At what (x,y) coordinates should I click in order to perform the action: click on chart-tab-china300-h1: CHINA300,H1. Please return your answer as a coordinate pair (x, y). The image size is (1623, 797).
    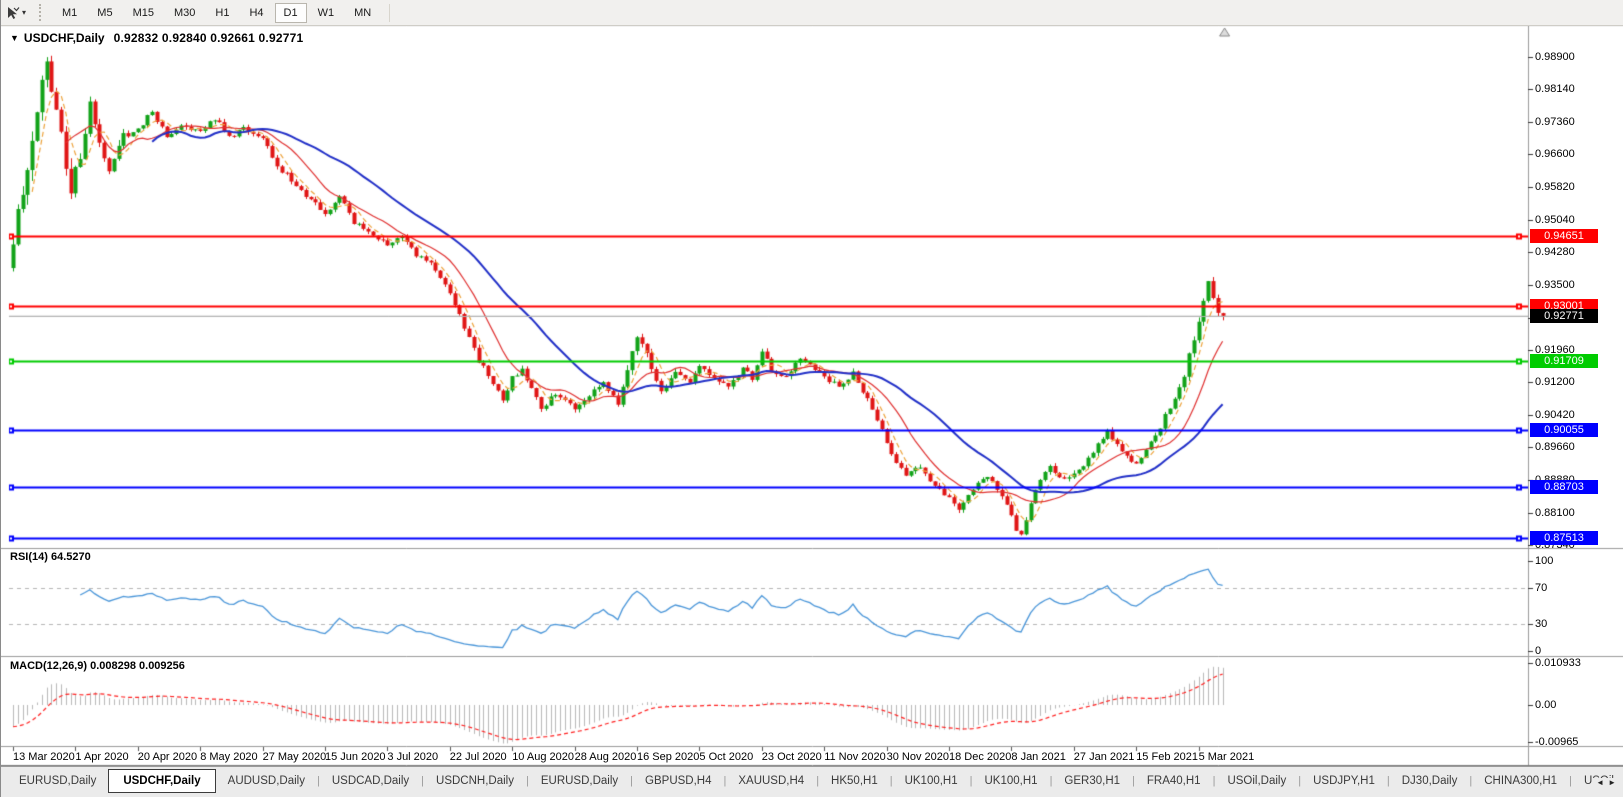
    Looking at the image, I should click on (1520, 781).